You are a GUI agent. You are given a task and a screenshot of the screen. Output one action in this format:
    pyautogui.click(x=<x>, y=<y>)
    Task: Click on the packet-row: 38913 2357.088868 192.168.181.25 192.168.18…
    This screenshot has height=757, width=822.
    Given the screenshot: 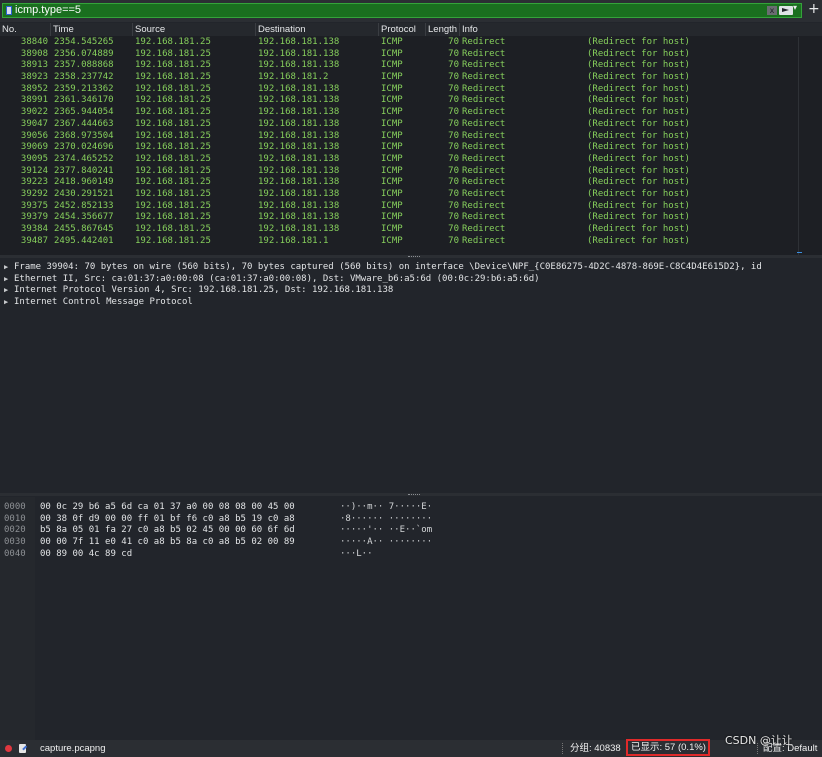 What is the action you would take?
    pyautogui.click(x=399, y=66)
    